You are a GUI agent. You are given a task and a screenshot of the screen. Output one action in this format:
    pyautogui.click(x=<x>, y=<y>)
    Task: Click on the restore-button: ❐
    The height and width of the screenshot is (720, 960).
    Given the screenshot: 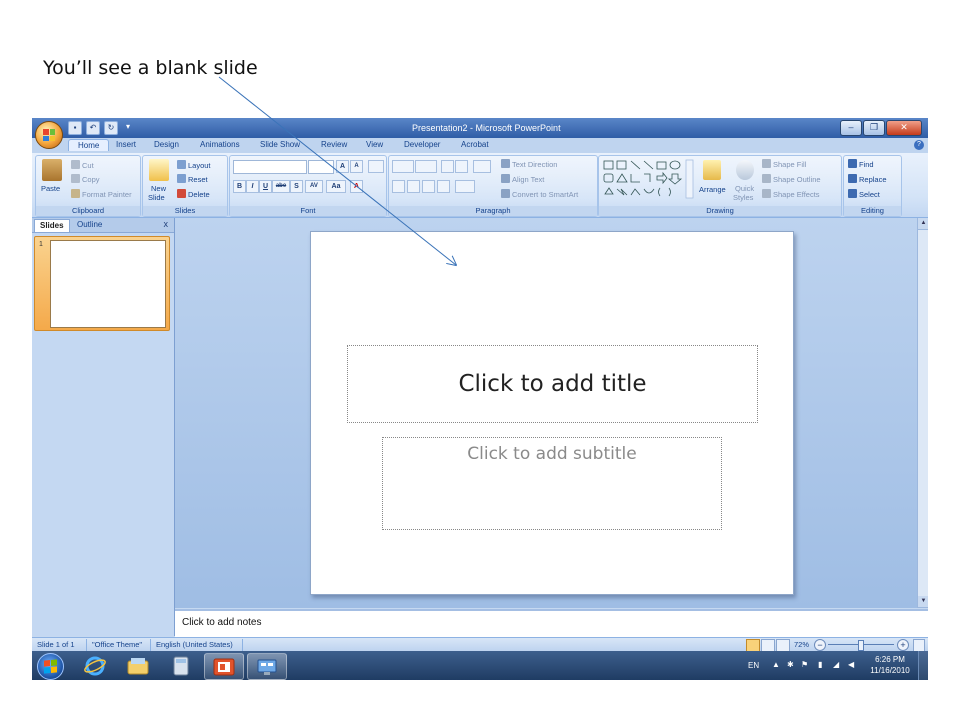 What is the action you would take?
    pyautogui.click(x=874, y=128)
    